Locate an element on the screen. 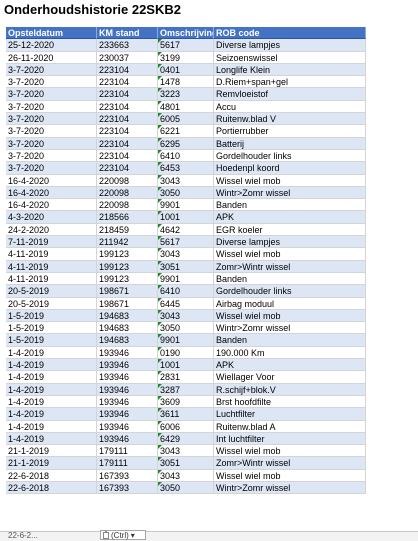 This screenshot has width=418, height=541. cell-rob-code: Batterij is located at coordinates (290, 143).